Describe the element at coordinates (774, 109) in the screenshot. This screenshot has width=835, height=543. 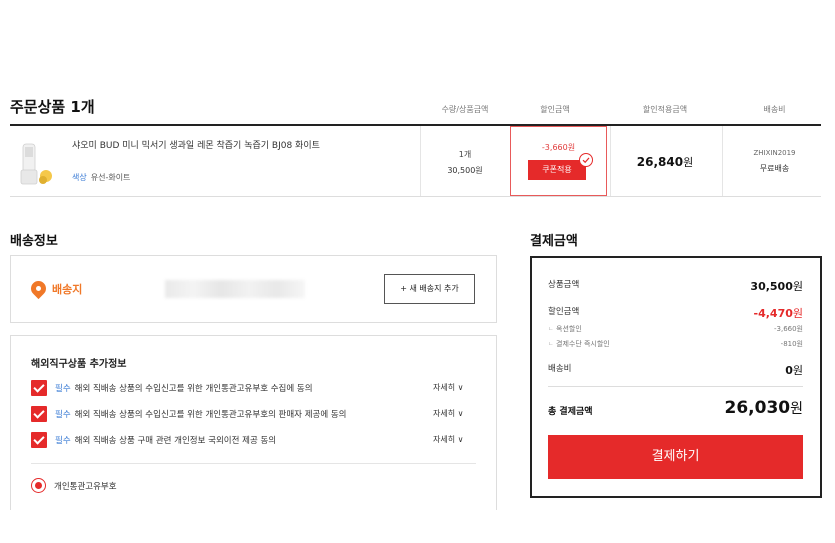
I see `col-shipping: 배송비` at that location.